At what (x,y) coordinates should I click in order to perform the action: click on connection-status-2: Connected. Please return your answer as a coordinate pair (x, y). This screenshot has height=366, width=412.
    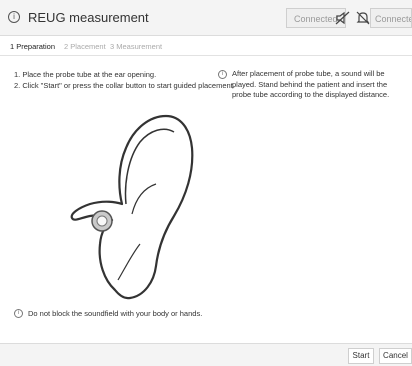
    Looking at the image, I should click on (391, 18).